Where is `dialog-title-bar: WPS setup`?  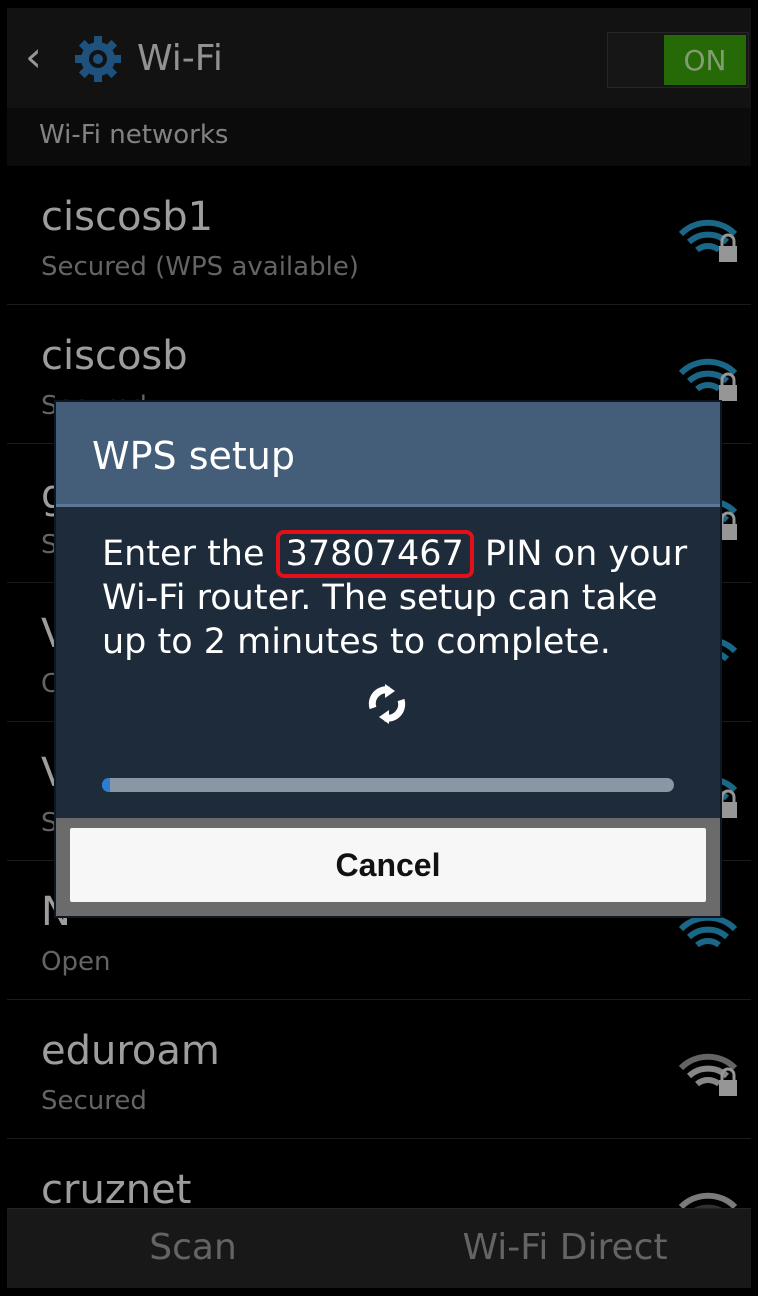
dialog-title-bar: WPS setup is located at coordinates (388, 454).